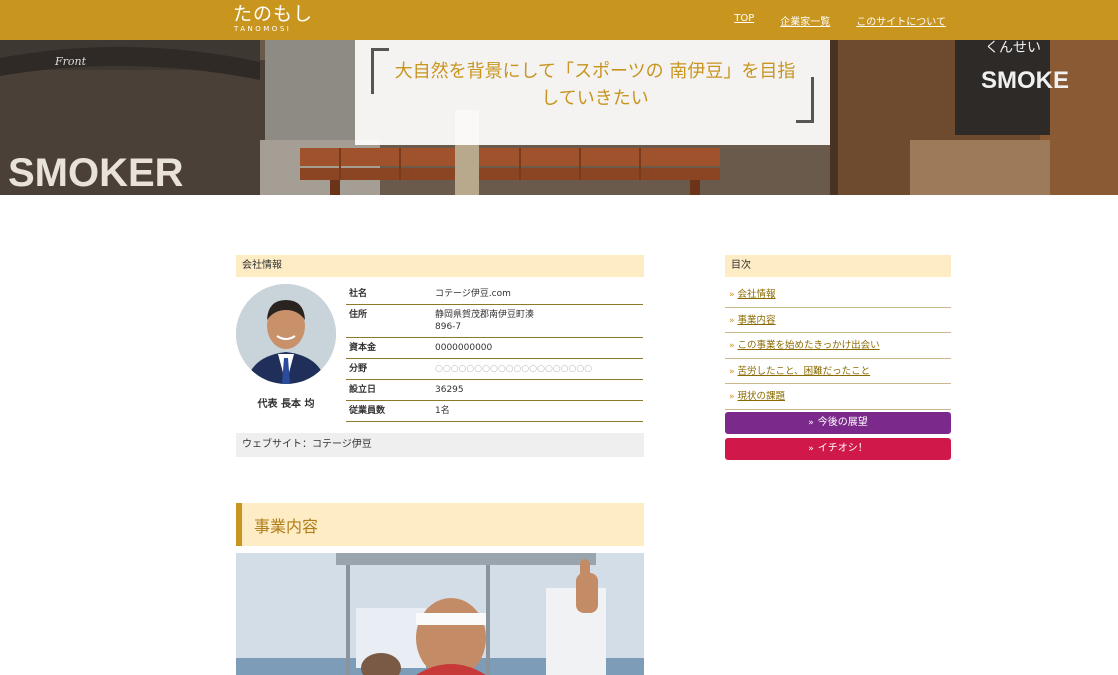  I want to click on toc-item-company-info: » 会社情報, so click(838, 295).